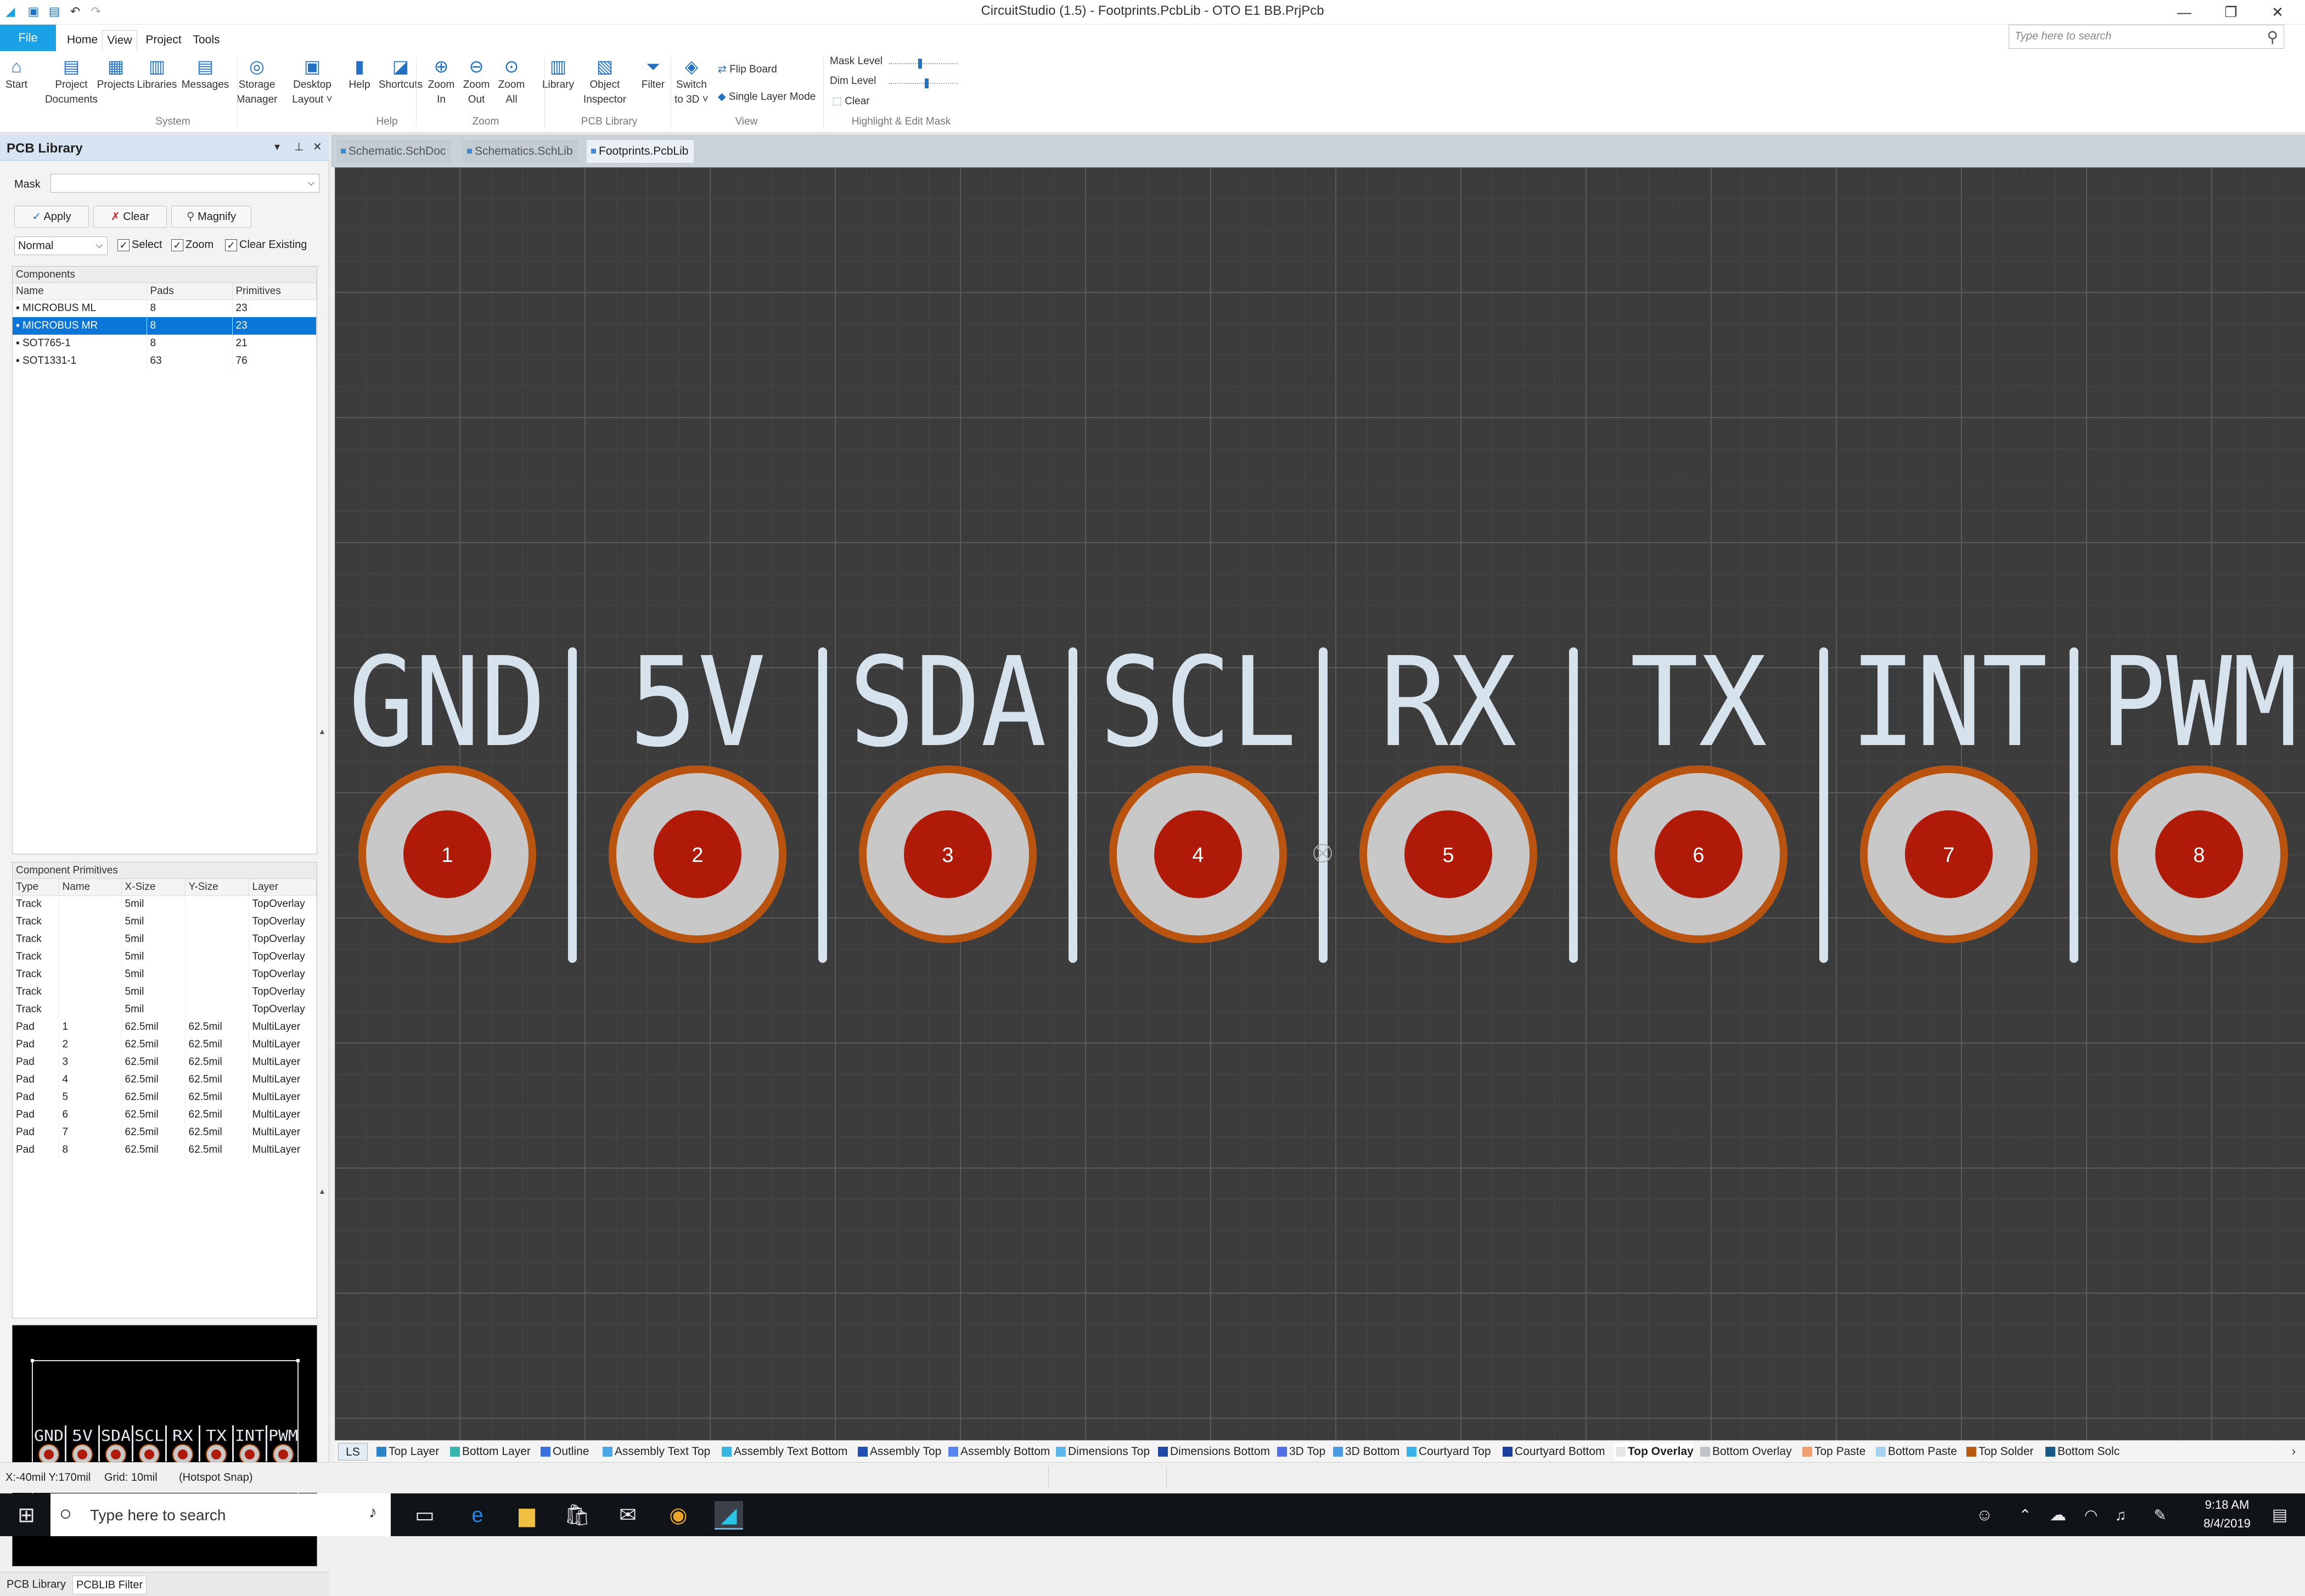 The width and height of the screenshot is (2305, 1596). I want to click on layer-tab: Assembly Bottom, so click(998, 1451).